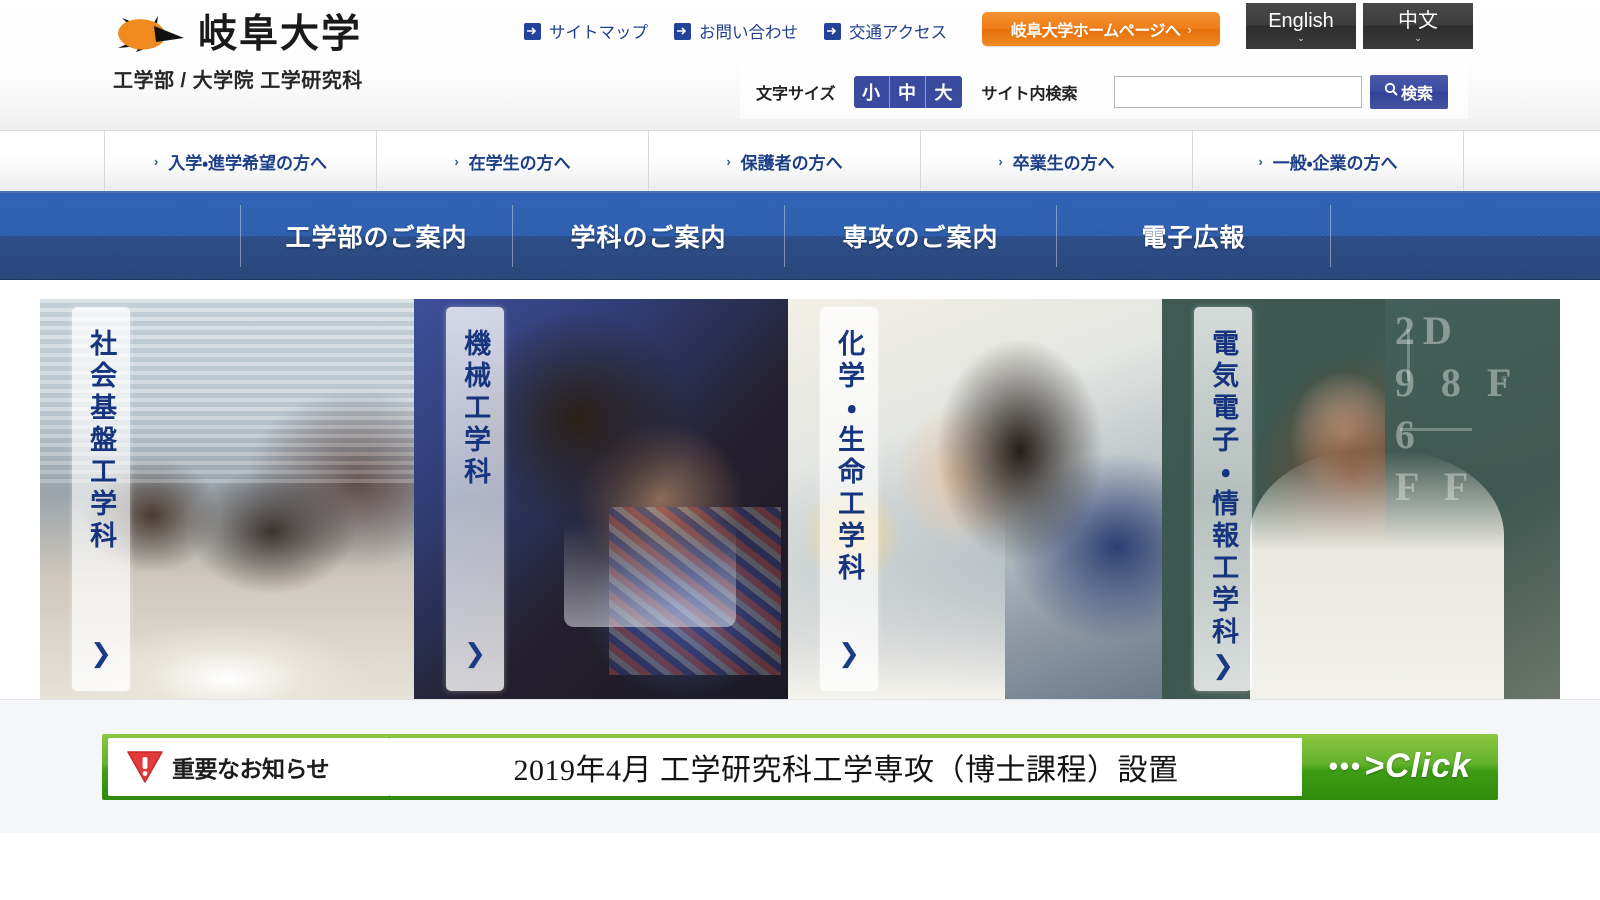 Image resolution: width=1600 pixels, height=900 pixels. I want to click on audience-nav-item-current-students: › 在学生の方へ, so click(512, 161).